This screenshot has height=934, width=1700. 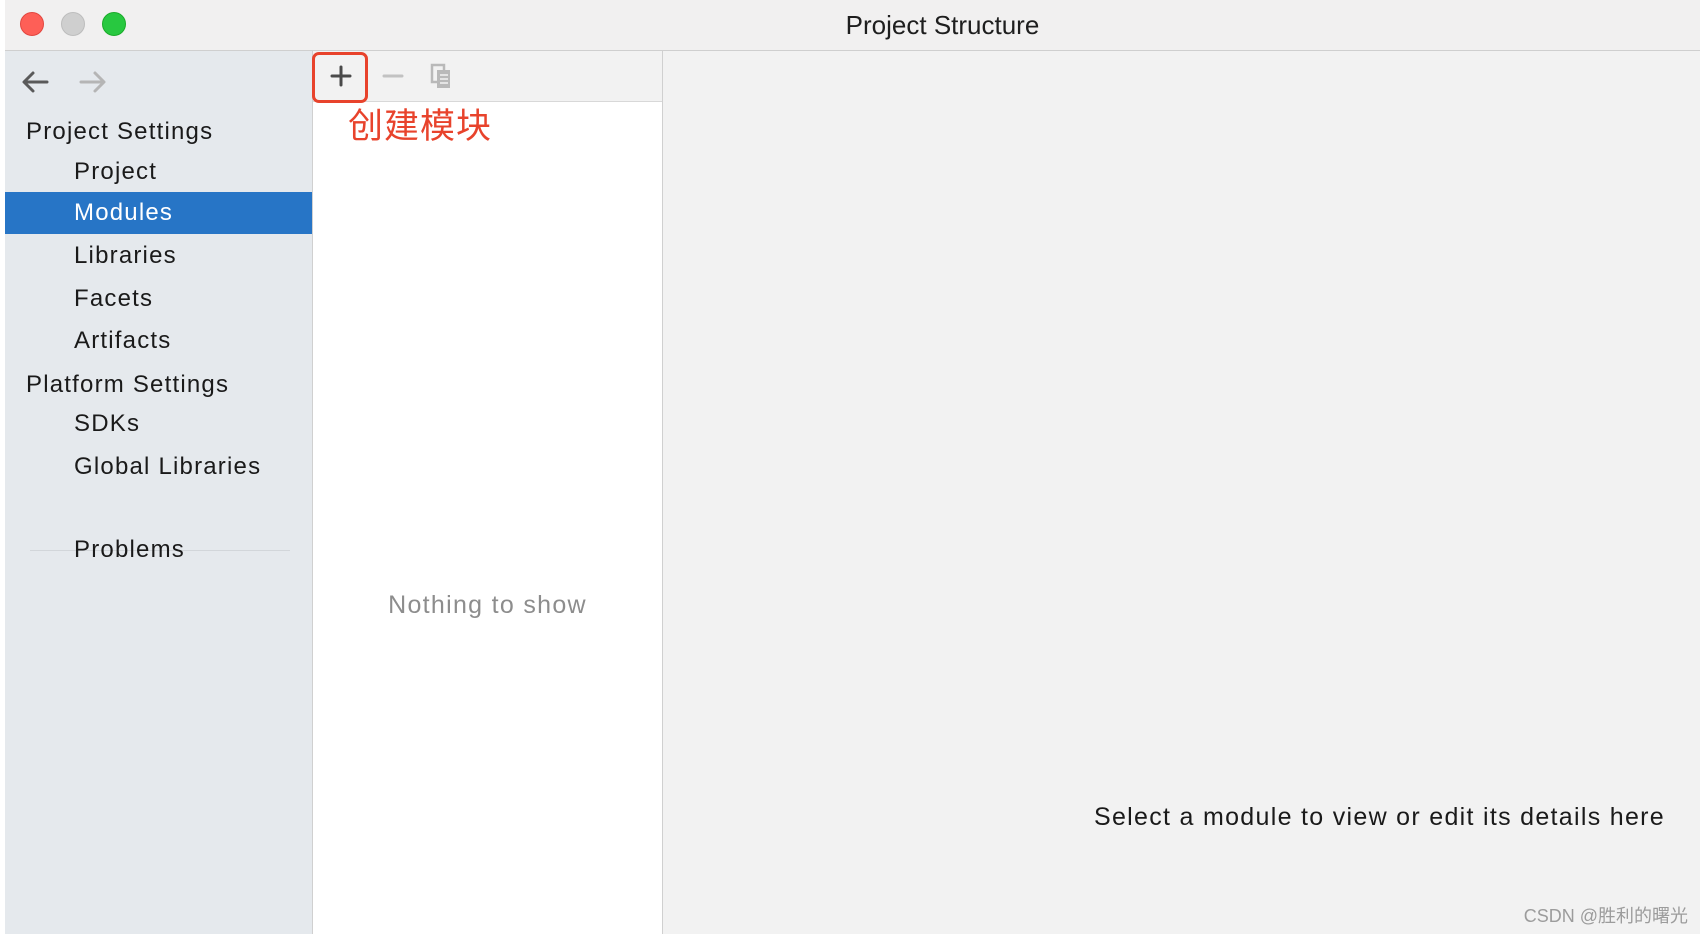 What do you see at coordinates (158, 298) in the screenshot?
I see `sidebar-item-facets: Facets` at bounding box center [158, 298].